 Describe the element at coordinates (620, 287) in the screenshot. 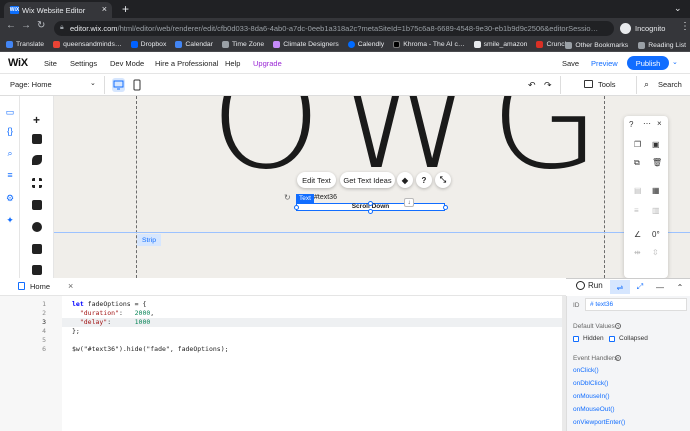

I see `properties-toggle-icon: ⇌` at that location.